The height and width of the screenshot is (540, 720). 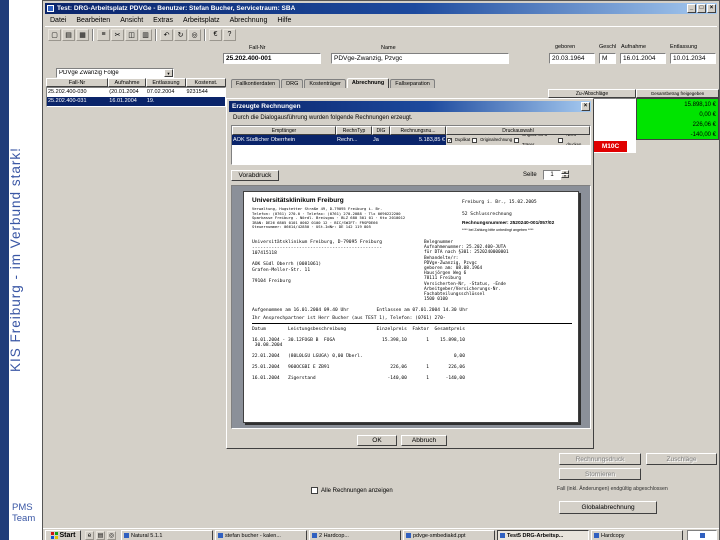 What do you see at coordinates (58, 20) in the screenshot?
I see `menu-datei: Datei` at bounding box center [58, 20].